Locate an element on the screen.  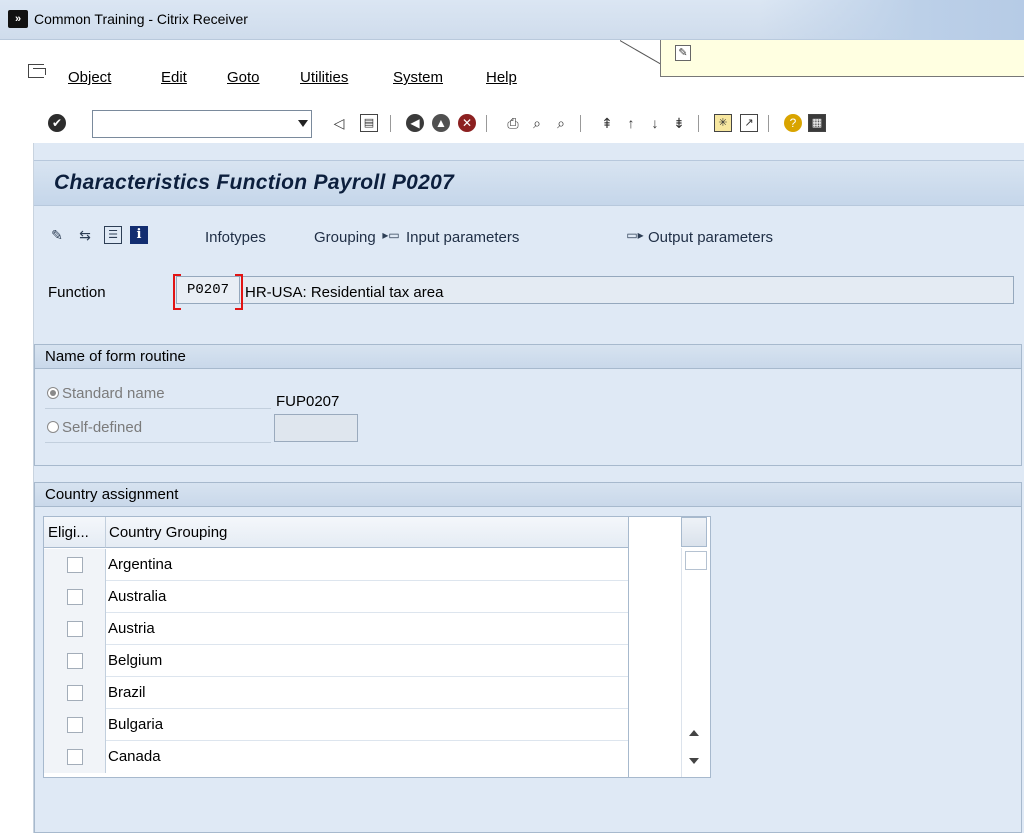
function-code-field: P0207 is located at coordinates (208, 292).